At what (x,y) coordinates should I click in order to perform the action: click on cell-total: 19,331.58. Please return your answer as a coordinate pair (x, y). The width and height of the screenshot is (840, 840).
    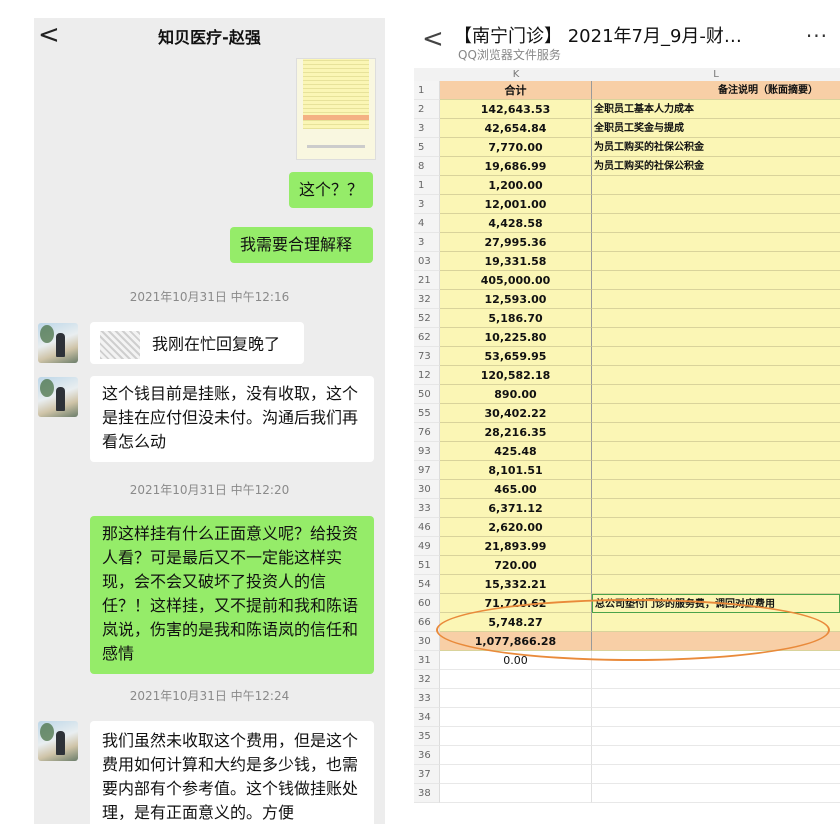
    Looking at the image, I should click on (516, 261).